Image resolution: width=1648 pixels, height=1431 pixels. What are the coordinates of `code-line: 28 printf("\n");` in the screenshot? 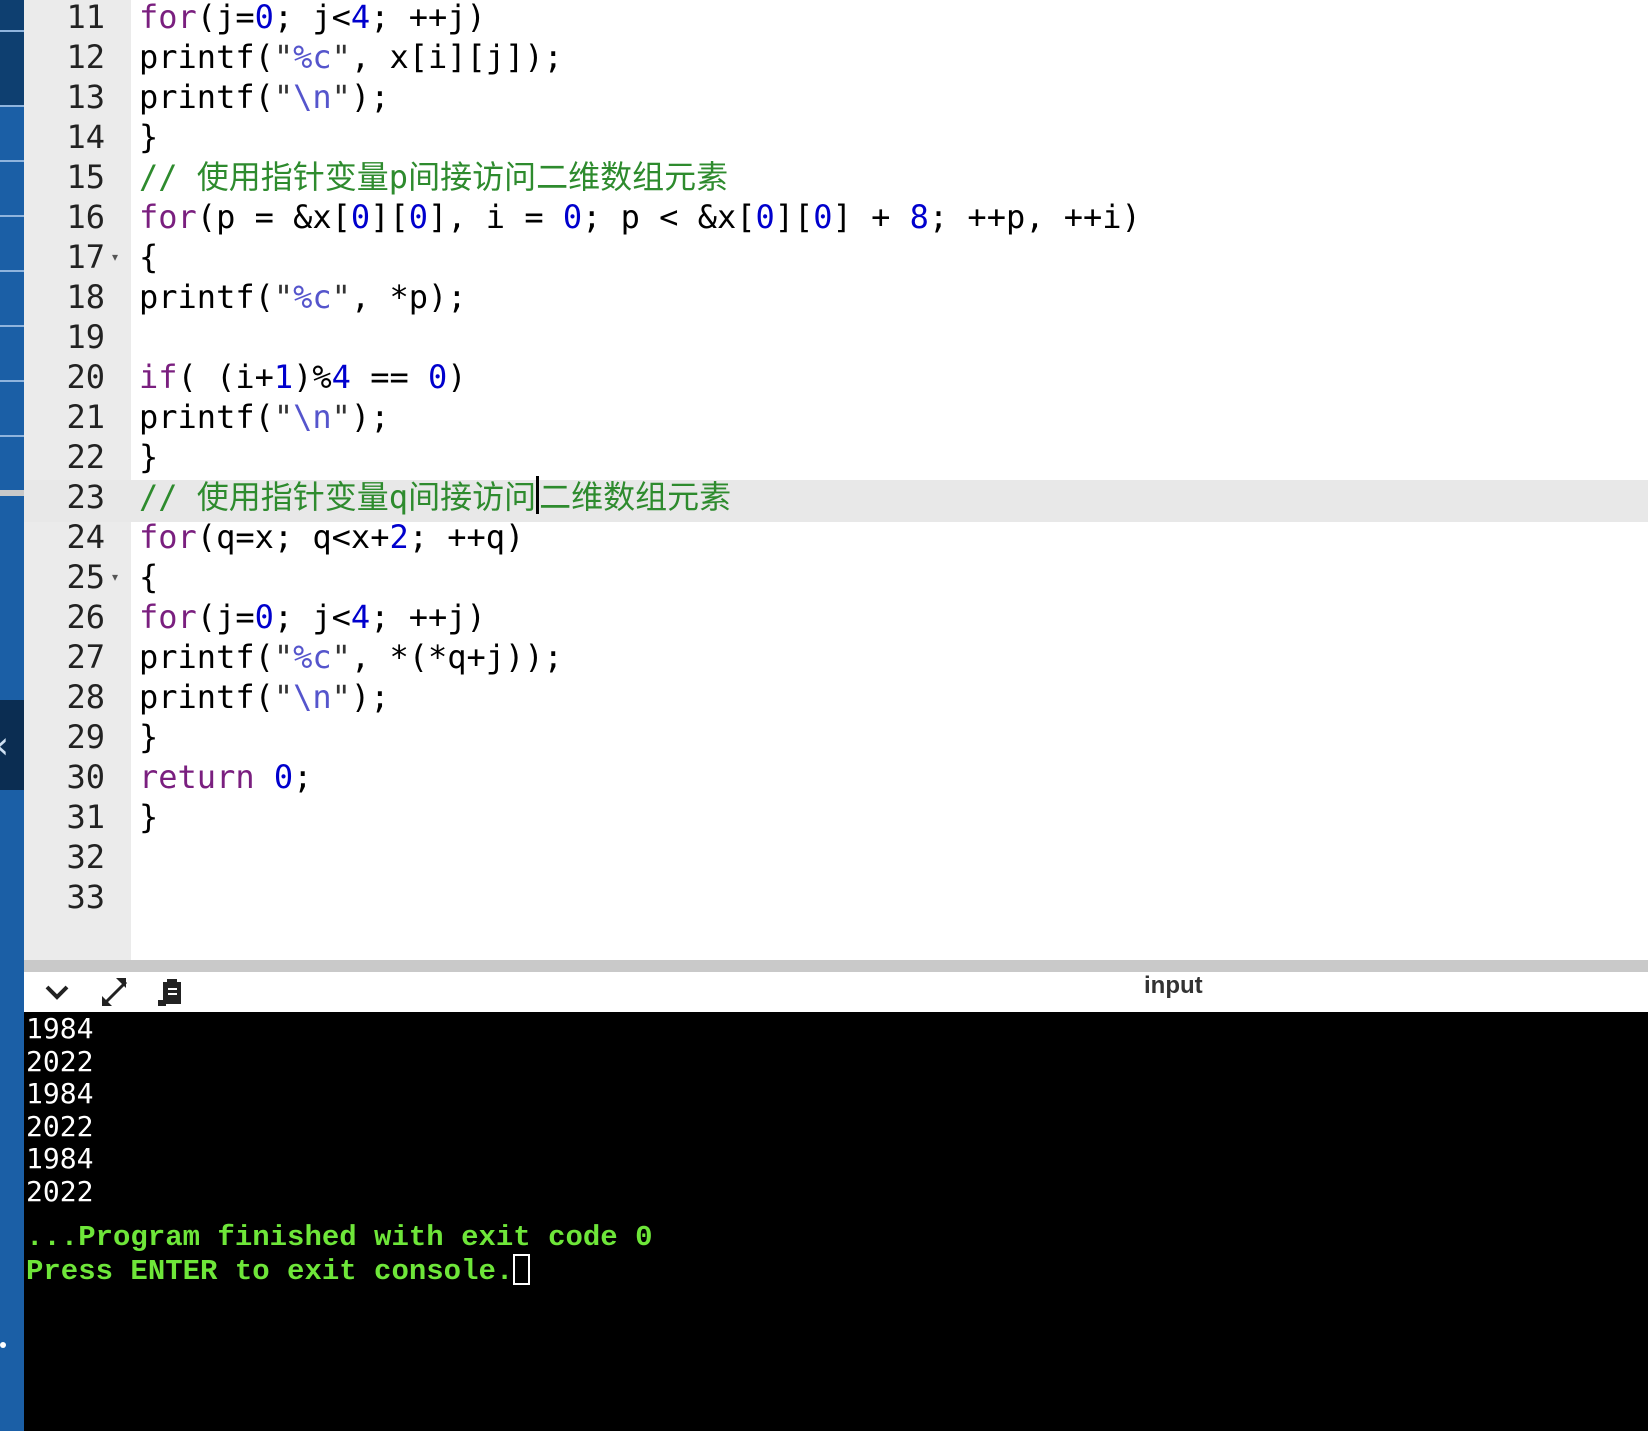 It's located at (836, 700).